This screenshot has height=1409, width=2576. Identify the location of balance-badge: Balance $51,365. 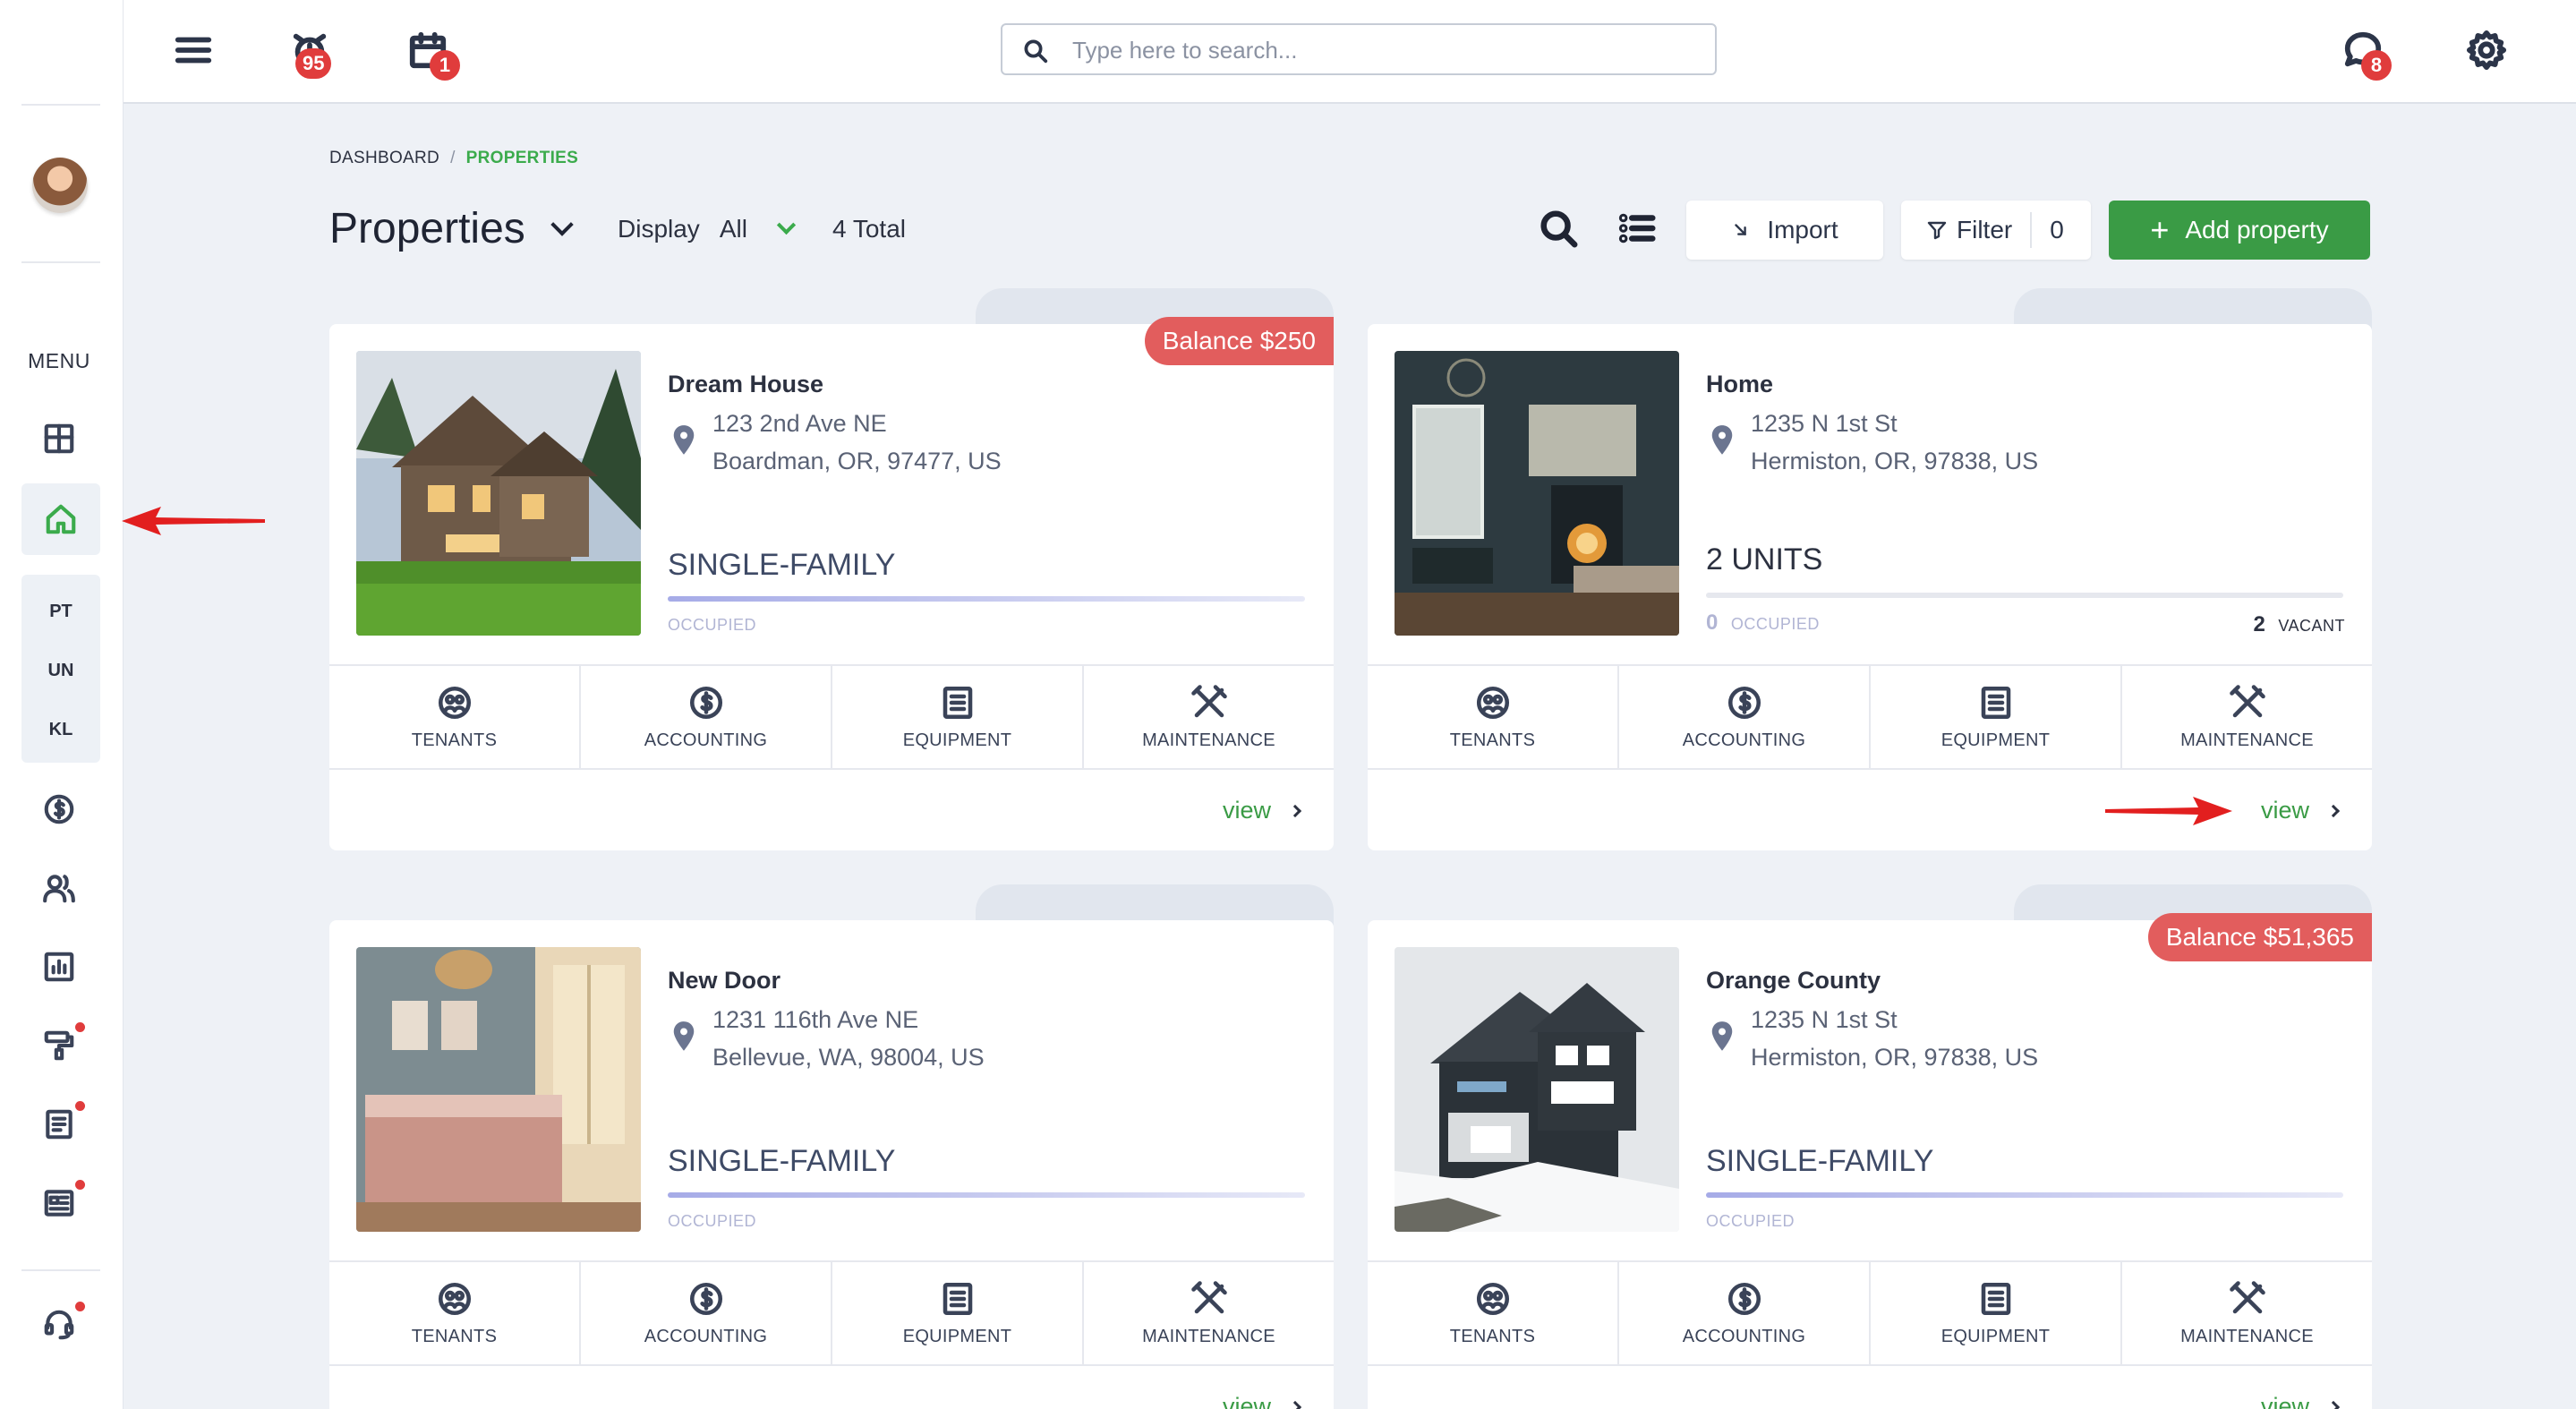
(2259, 937).